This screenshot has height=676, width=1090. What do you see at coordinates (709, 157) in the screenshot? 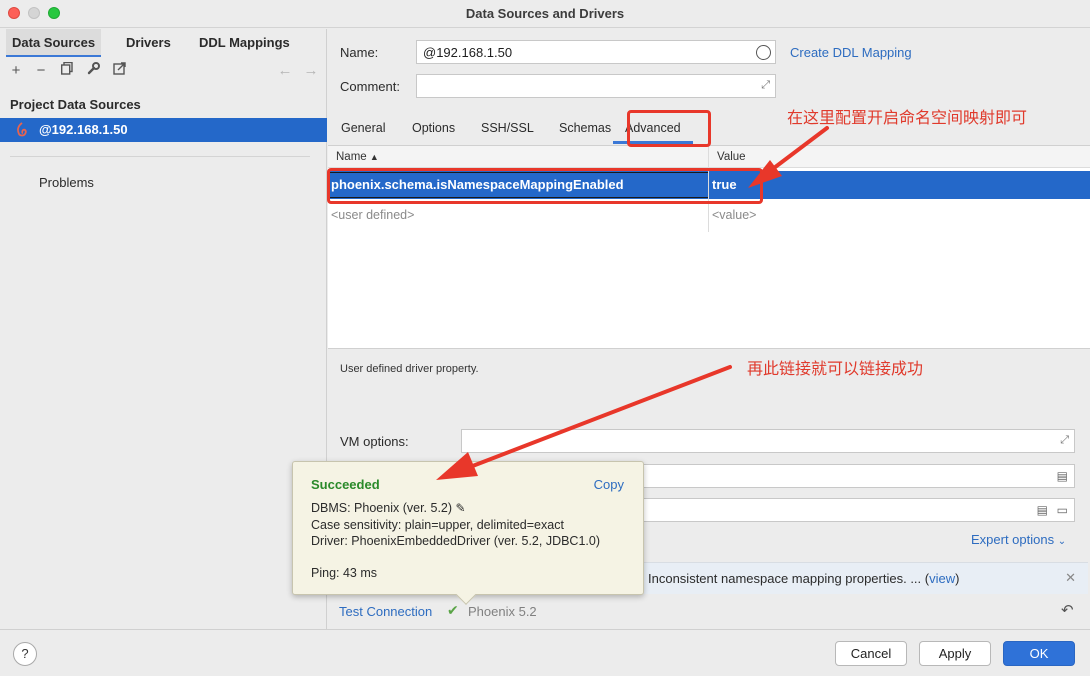
I see `table-header: Name ▲ Value` at bounding box center [709, 157].